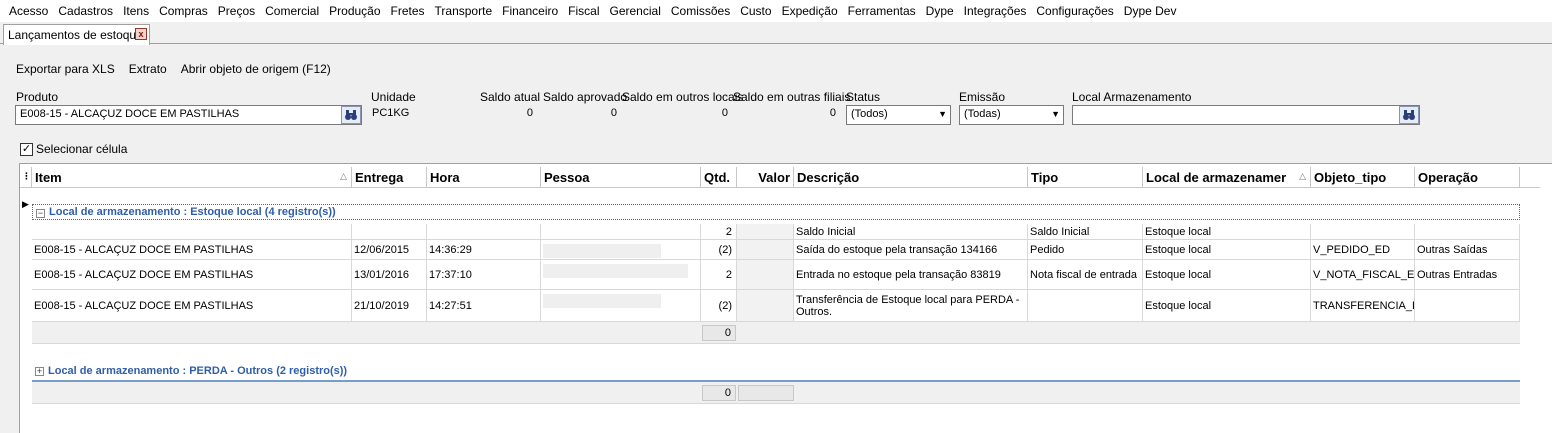  What do you see at coordinates (1363, 231) in the screenshot?
I see `cell-objeto` at bounding box center [1363, 231].